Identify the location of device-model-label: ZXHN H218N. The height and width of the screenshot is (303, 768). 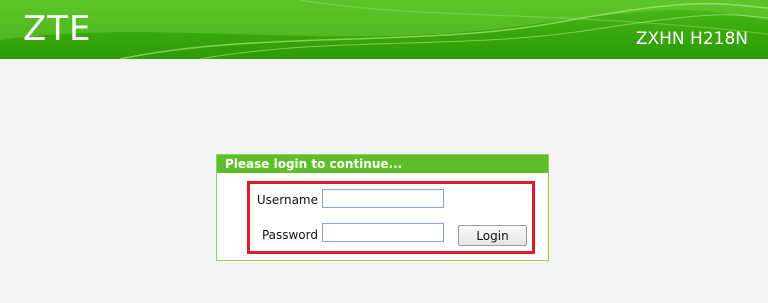
(691, 39).